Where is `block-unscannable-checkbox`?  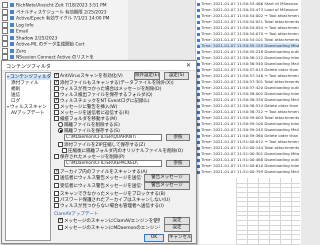
block-unscannable-checkbox is located at coordinates (56, 193).